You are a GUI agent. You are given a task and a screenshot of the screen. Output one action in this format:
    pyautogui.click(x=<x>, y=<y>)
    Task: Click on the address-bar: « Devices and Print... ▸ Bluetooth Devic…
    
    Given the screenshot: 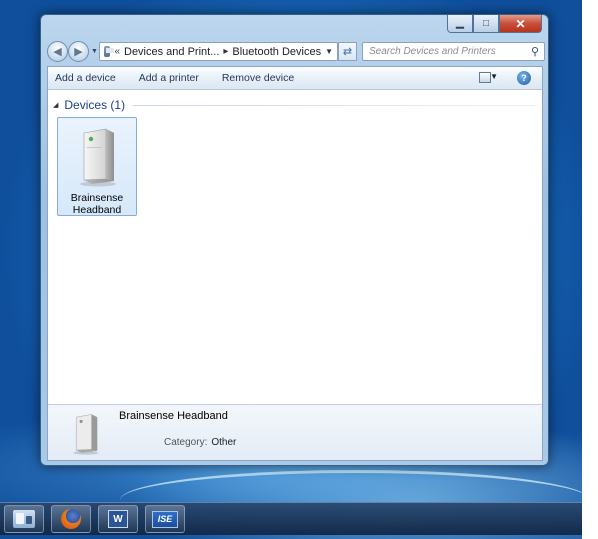 What is the action you would take?
    pyautogui.click(x=218, y=51)
    